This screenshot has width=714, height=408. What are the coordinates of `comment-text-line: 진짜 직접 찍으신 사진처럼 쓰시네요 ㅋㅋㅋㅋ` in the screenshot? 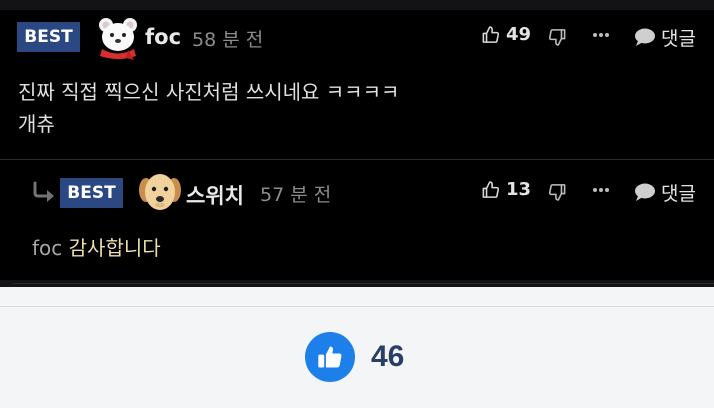 It's located at (209, 92).